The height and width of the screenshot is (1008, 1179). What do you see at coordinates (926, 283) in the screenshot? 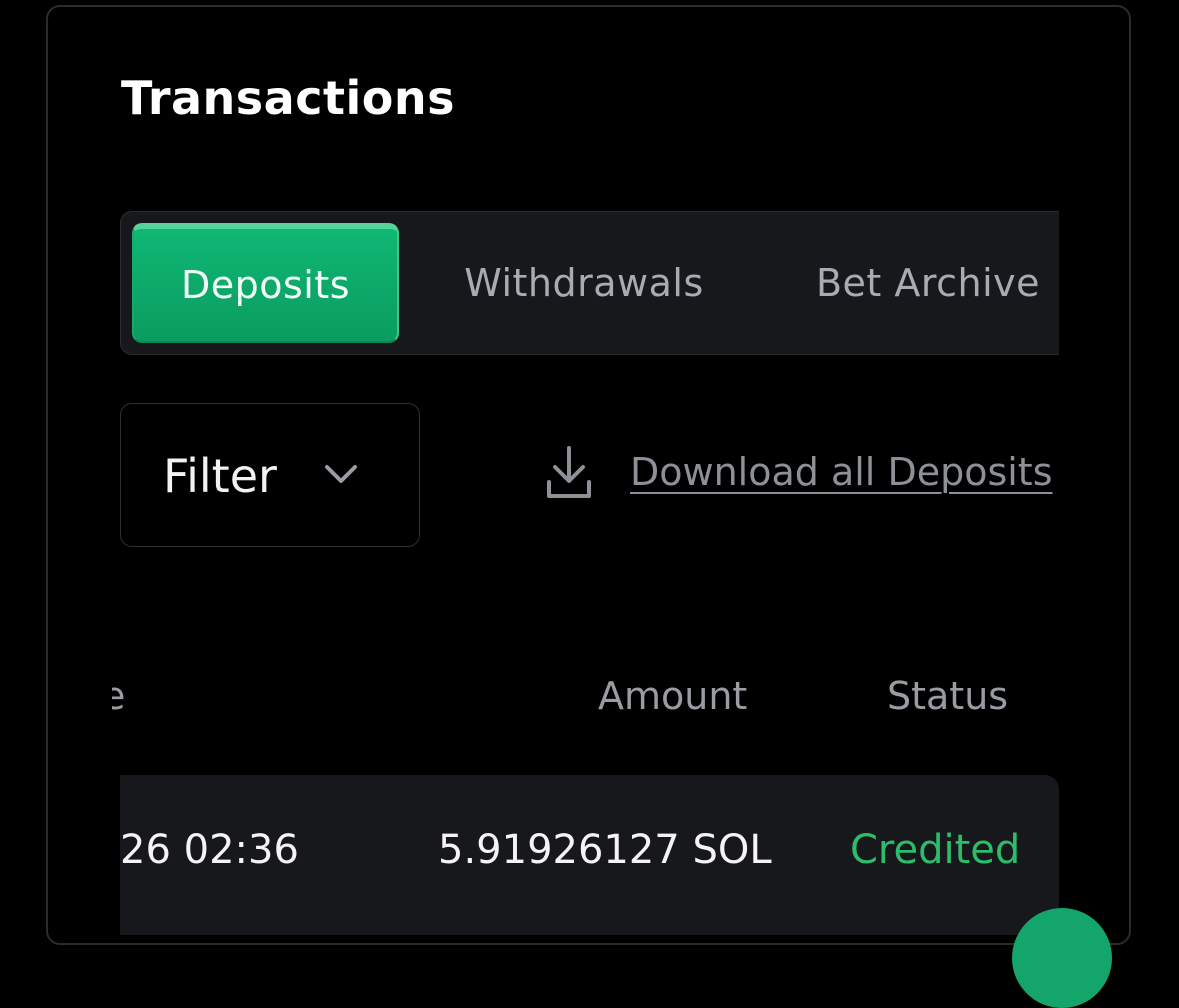
I see `tab-bet-archive: Bet Archive` at bounding box center [926, 283].